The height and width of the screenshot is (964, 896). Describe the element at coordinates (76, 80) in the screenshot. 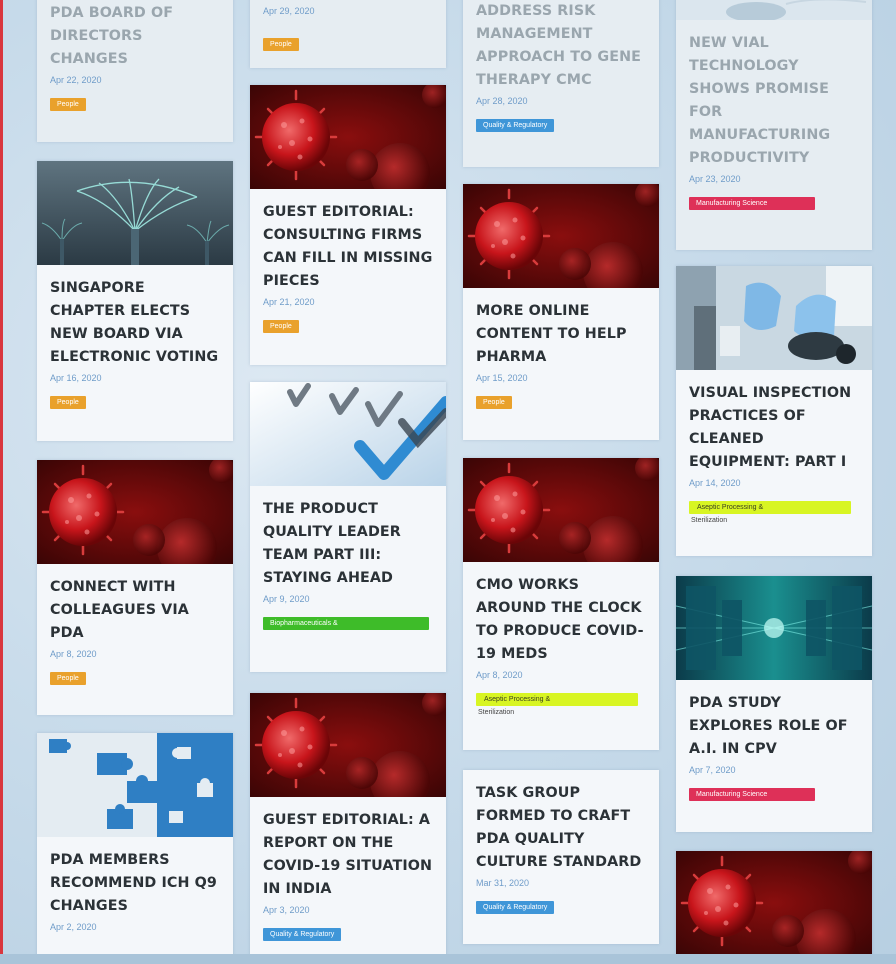

I see `card-date: Apr 22, 2020` at that location.